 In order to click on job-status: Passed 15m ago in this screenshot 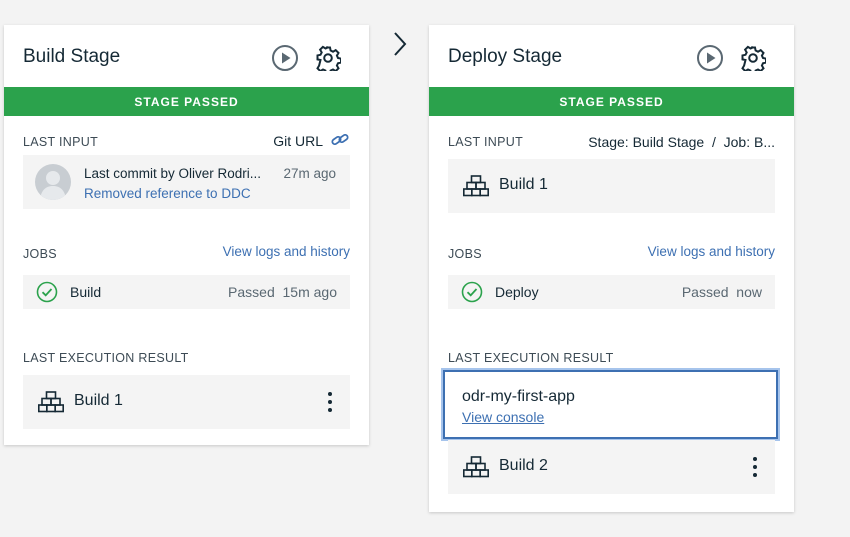, I will do `click(282, 292)`.